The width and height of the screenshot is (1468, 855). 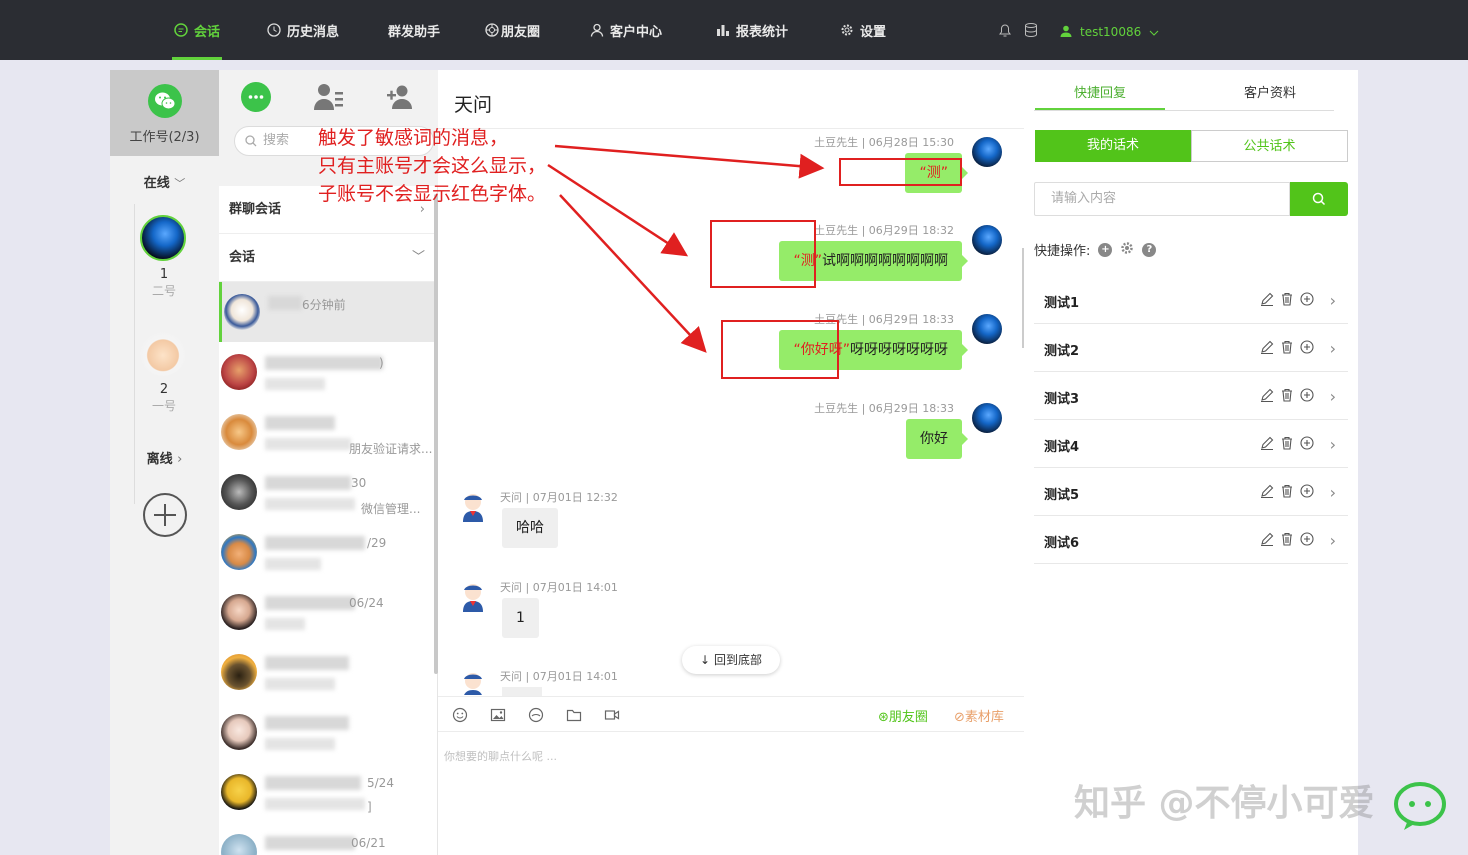 I want to click on annotation-arrows, so click(x=686, y=248).